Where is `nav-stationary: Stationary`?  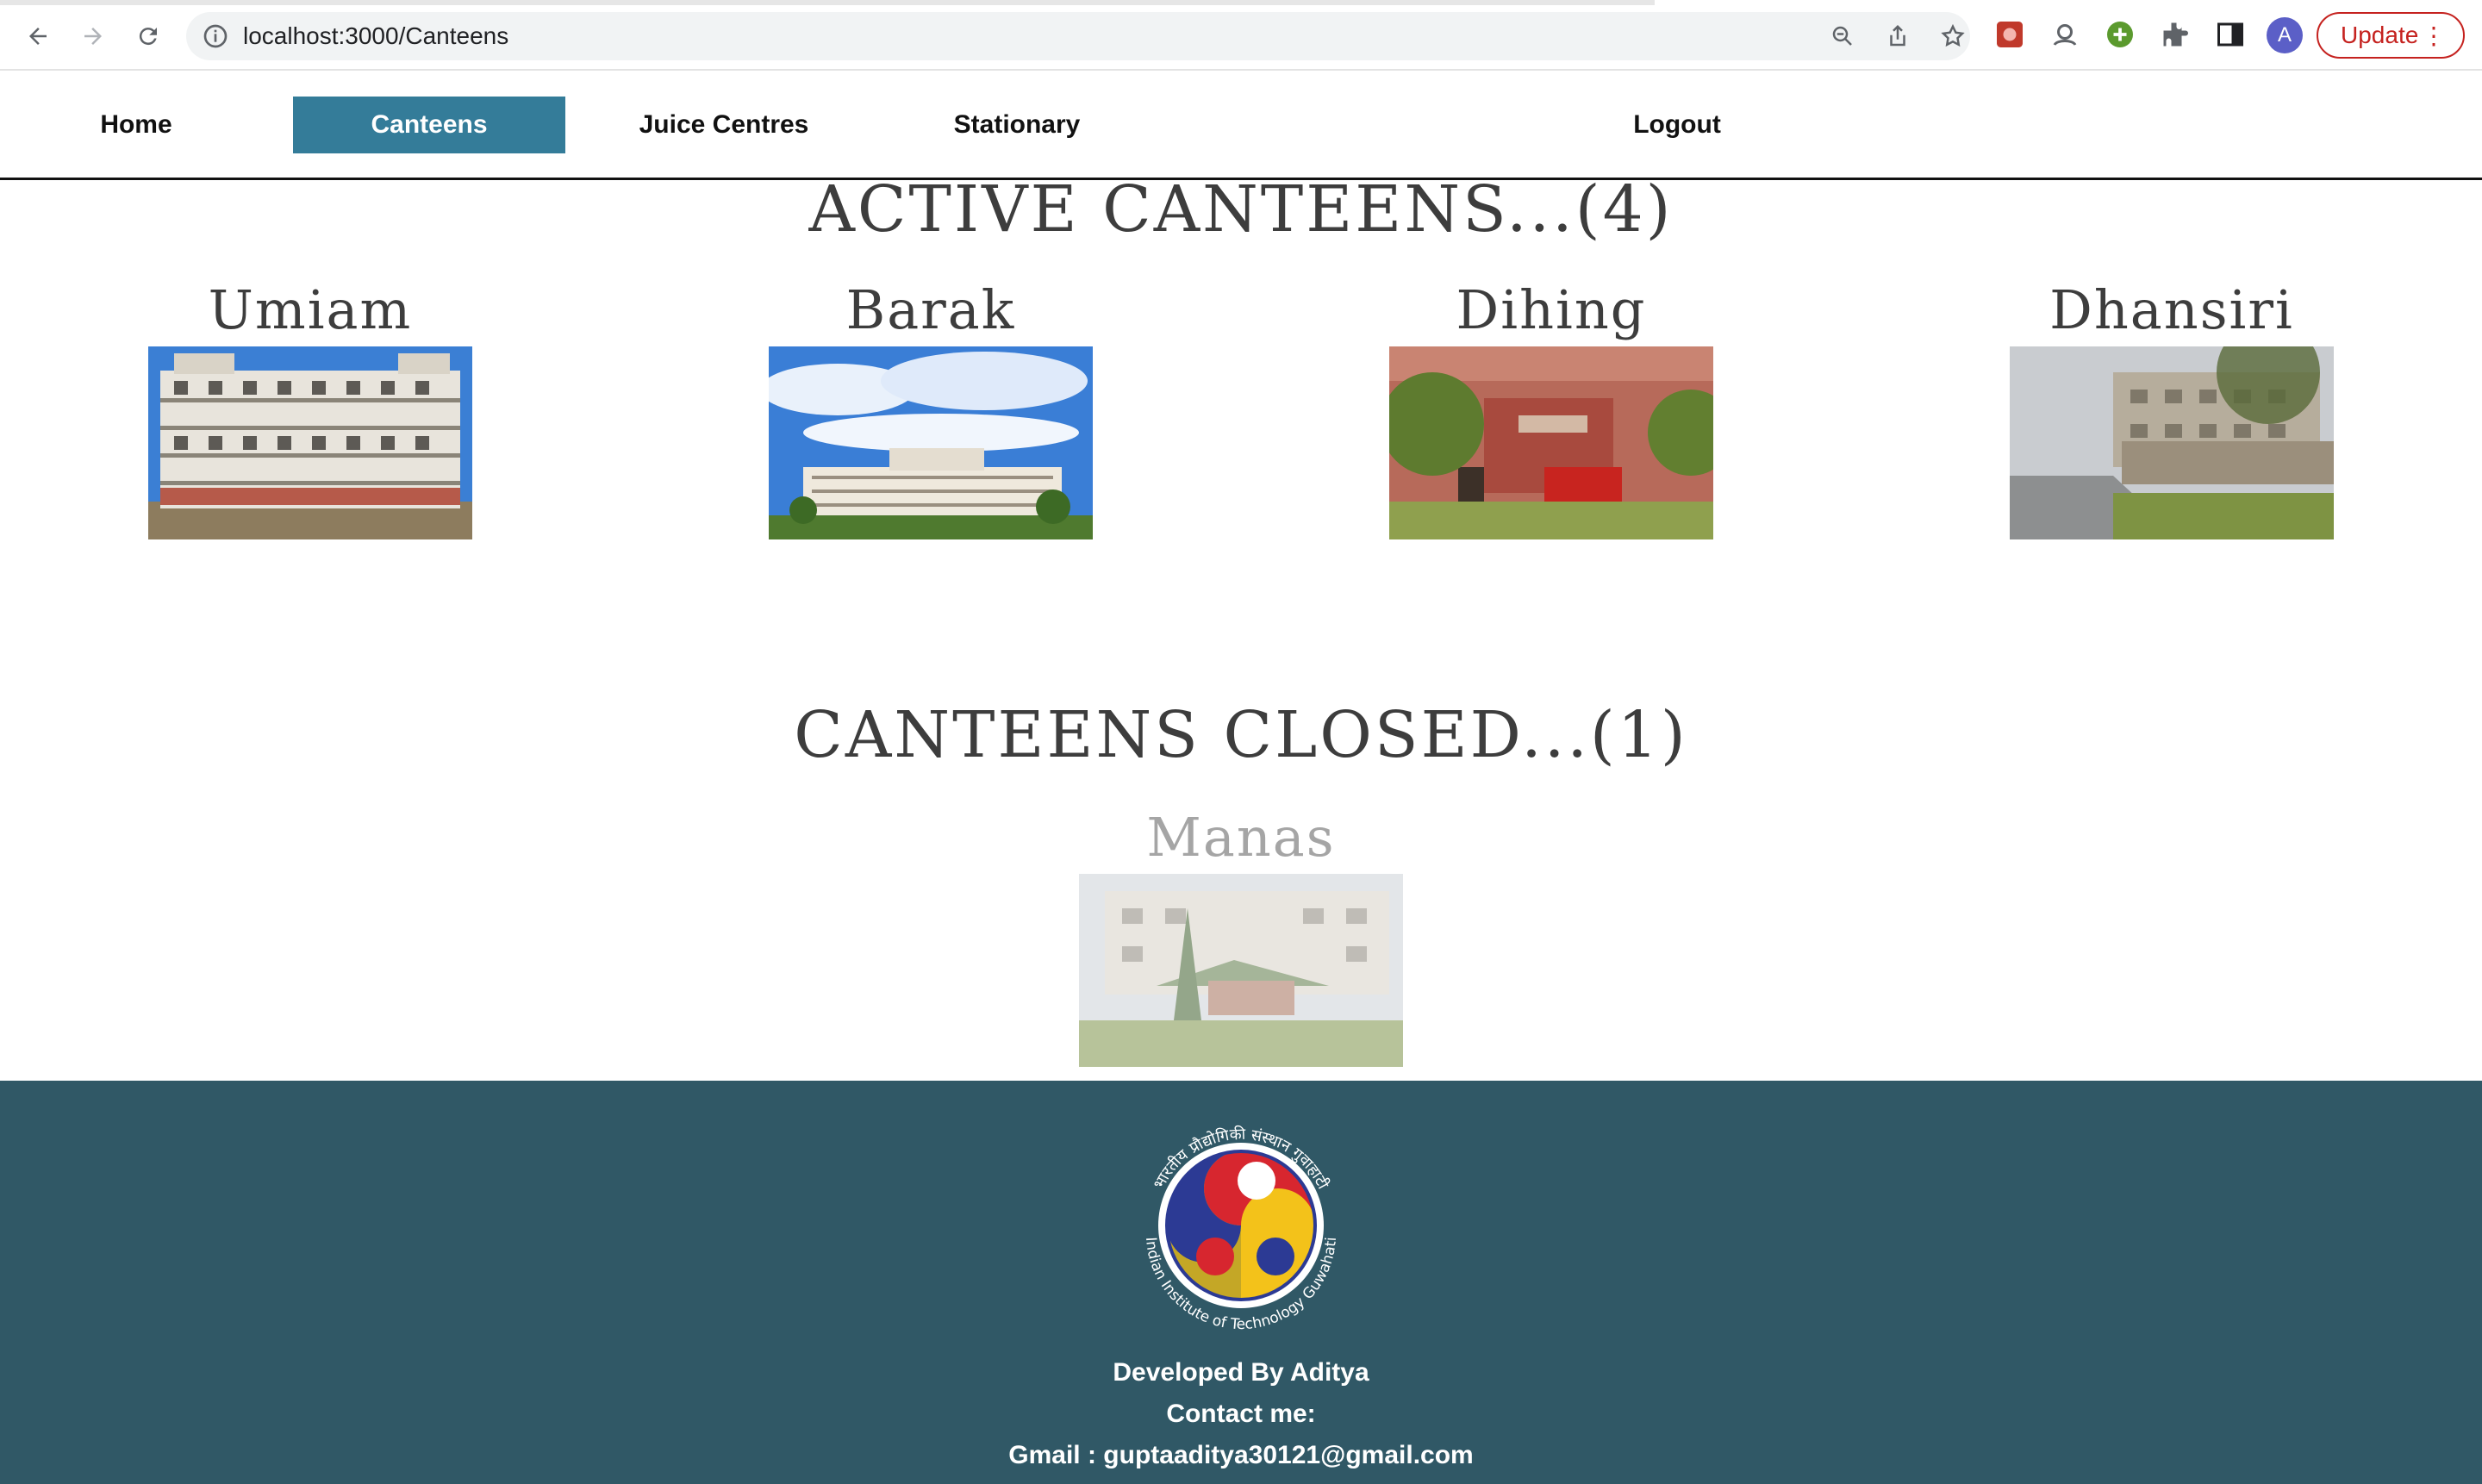
nav-stationary: Stationary is located at coordinates (1017, 125).